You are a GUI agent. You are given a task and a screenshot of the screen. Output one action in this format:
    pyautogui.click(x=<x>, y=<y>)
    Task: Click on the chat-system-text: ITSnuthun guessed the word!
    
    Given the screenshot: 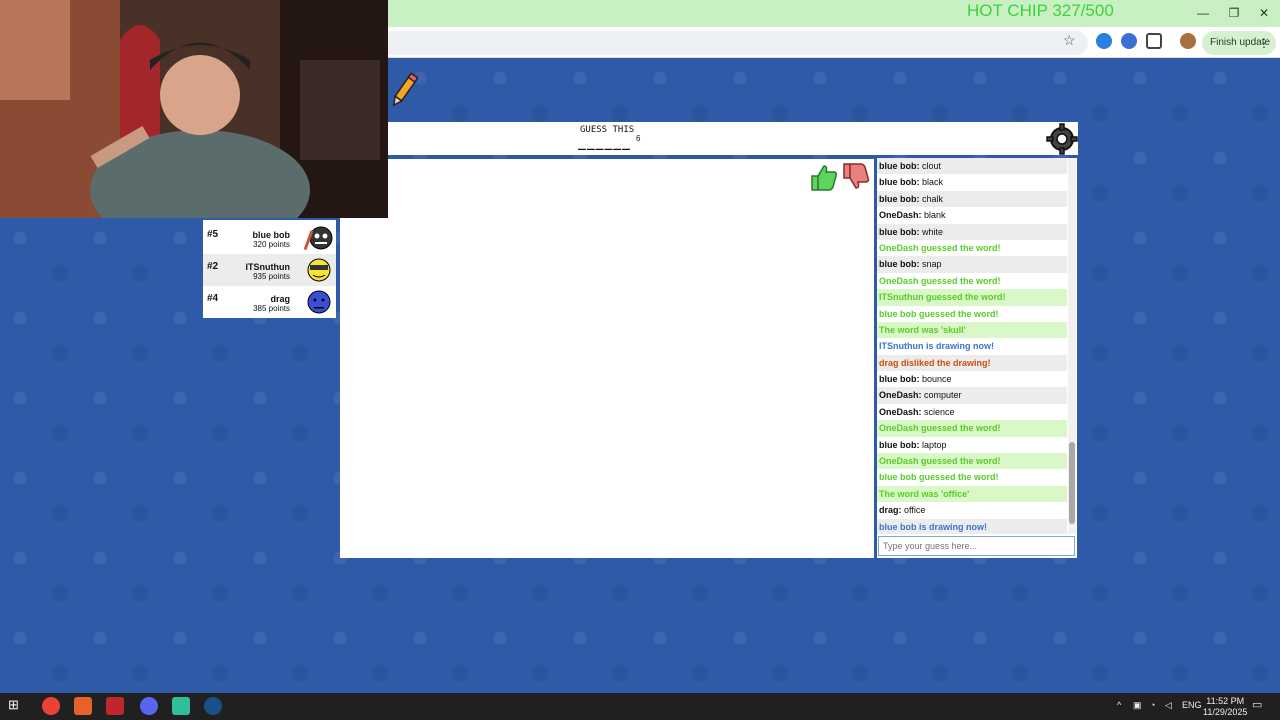 What is the action you would take?
    pyautogui.click(x=942, y=297)
    